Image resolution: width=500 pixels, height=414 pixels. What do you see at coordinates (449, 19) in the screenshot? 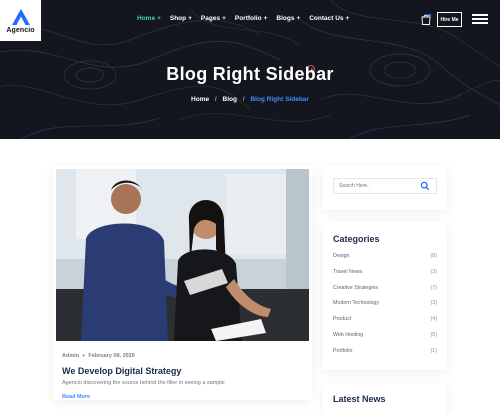
I see `hire-me-button: Hire Me` at bounding box center [449, 19].